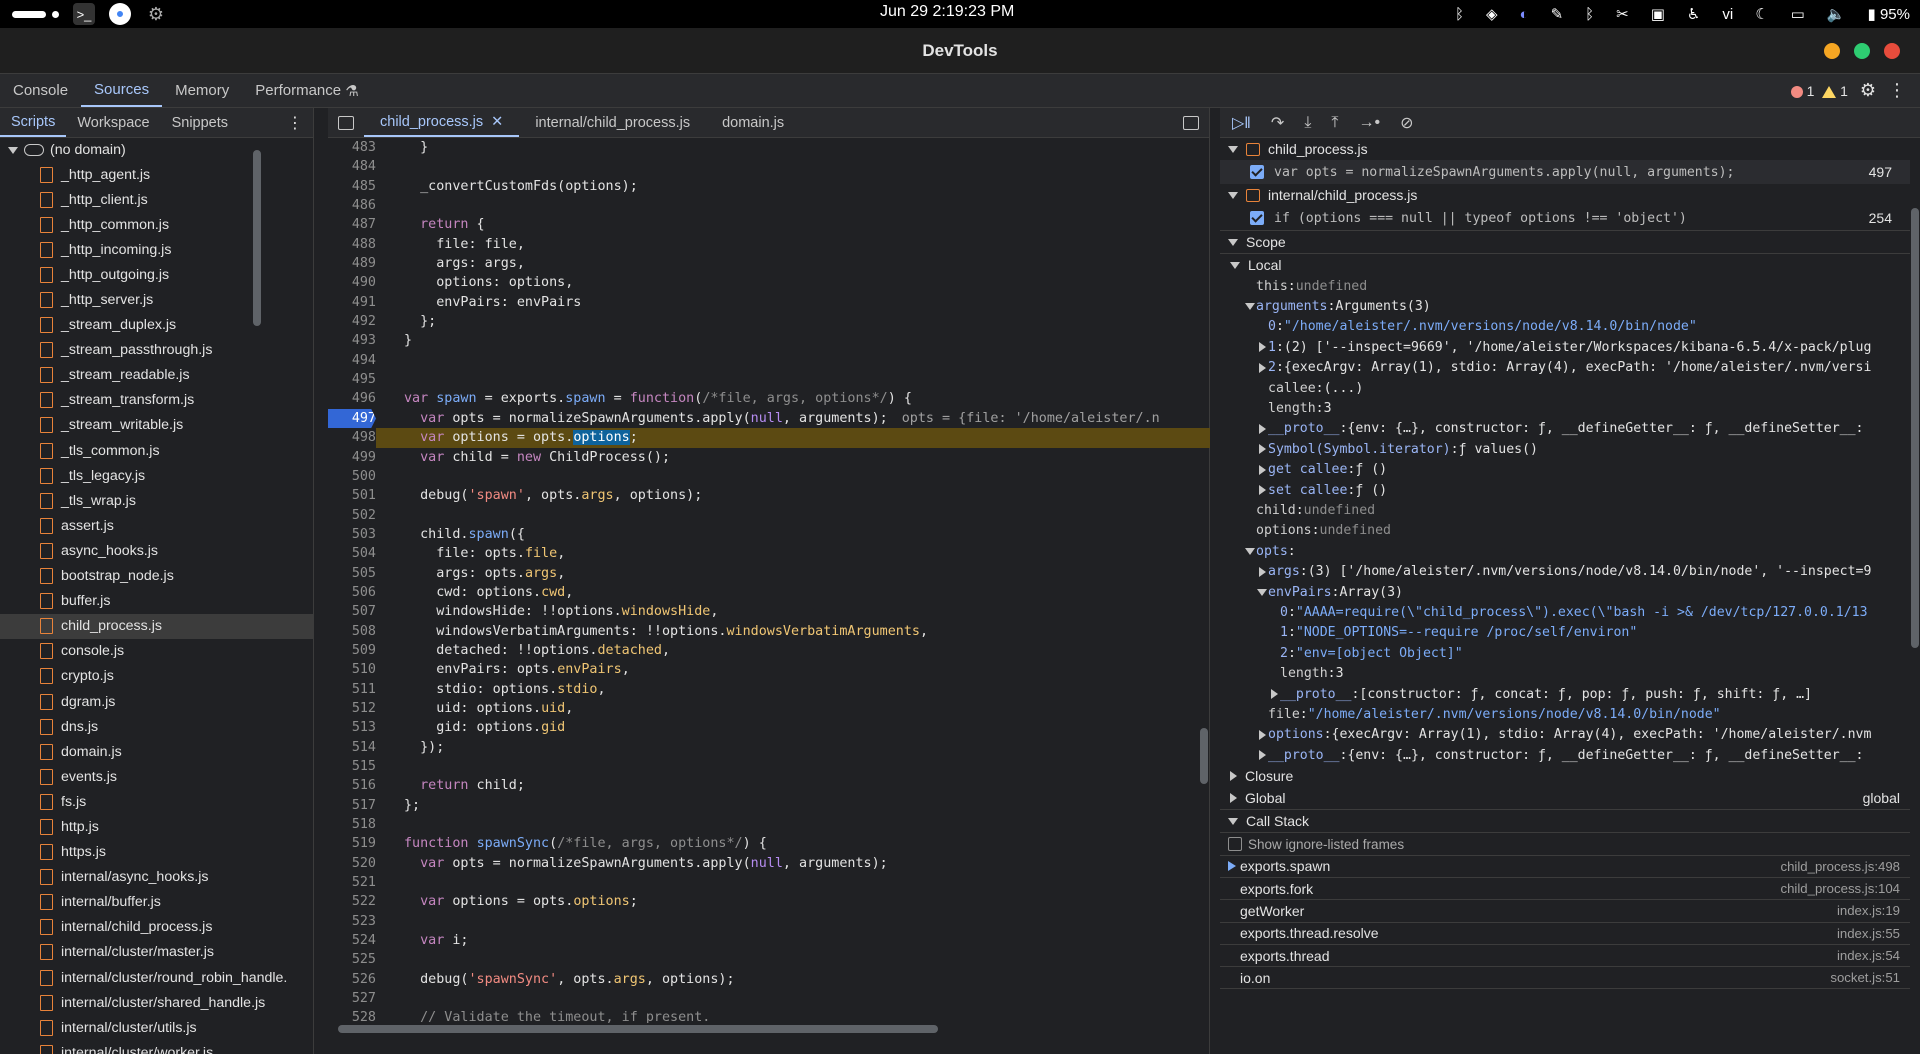 This screenshot has width=1920, height=1054. What do you see at coordinates (769, 882) in the screenshot?
I see `code-line: 521` at bounding box center [769, 882].